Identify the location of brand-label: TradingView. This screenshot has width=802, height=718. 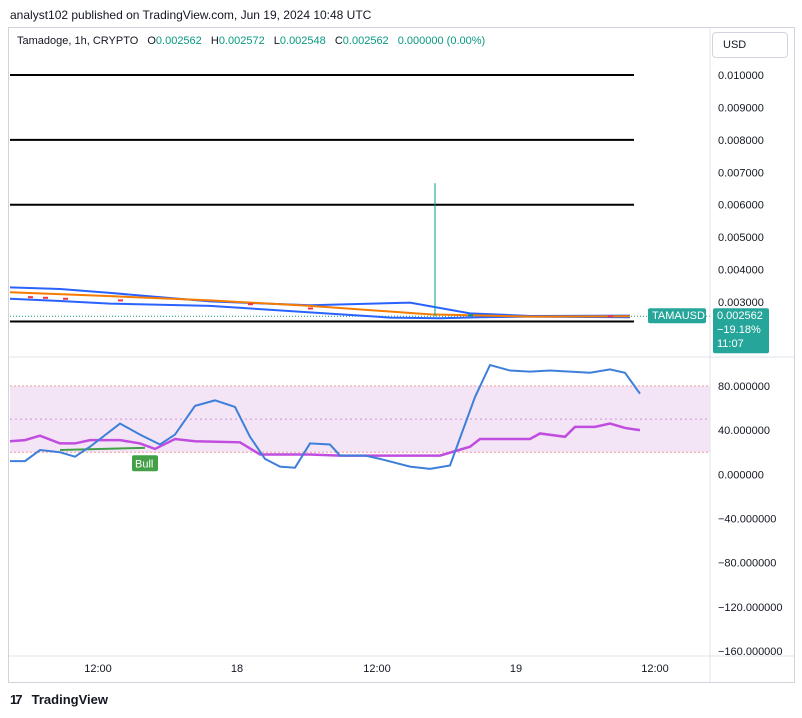
(69, 699).